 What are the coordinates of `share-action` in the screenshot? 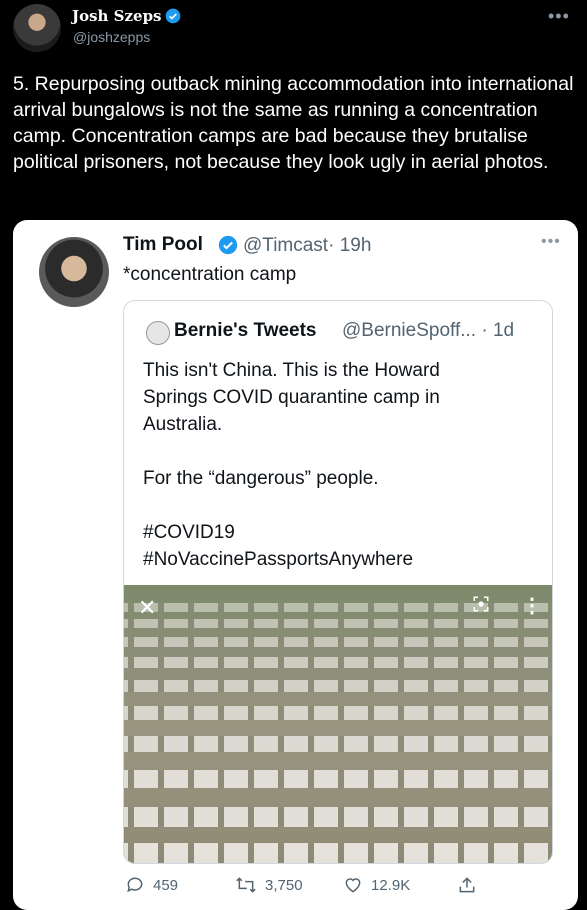 It's located at (467, 885).